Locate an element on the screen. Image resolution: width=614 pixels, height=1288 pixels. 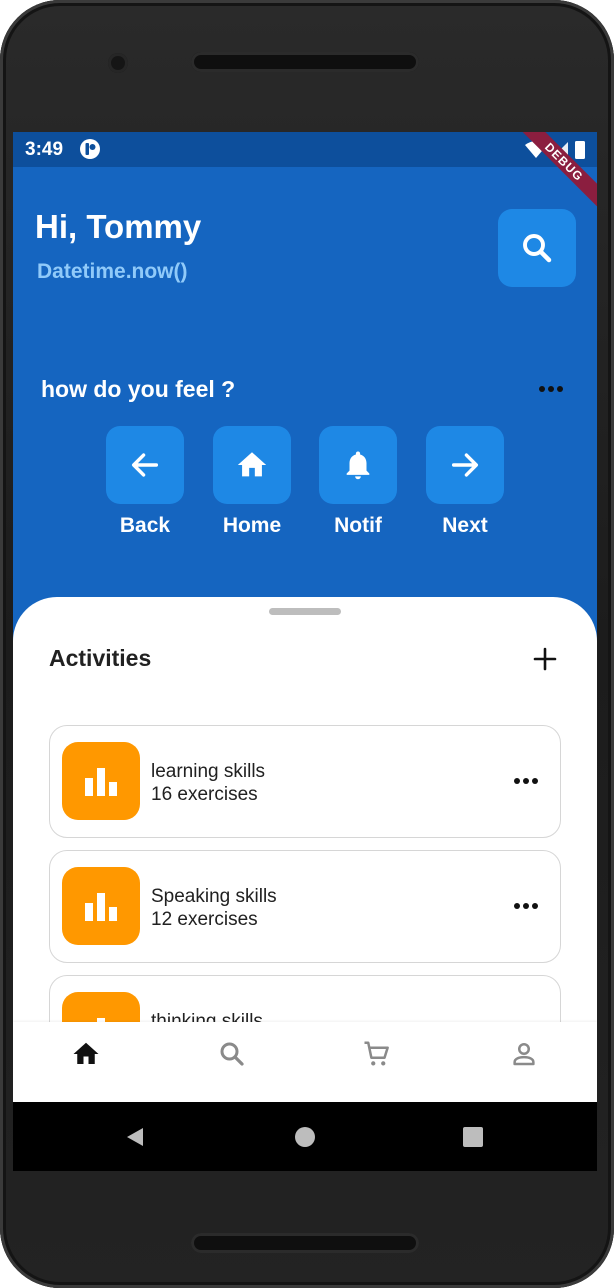
feel-title: how do you feel ? is located at coordinates (138, 389).